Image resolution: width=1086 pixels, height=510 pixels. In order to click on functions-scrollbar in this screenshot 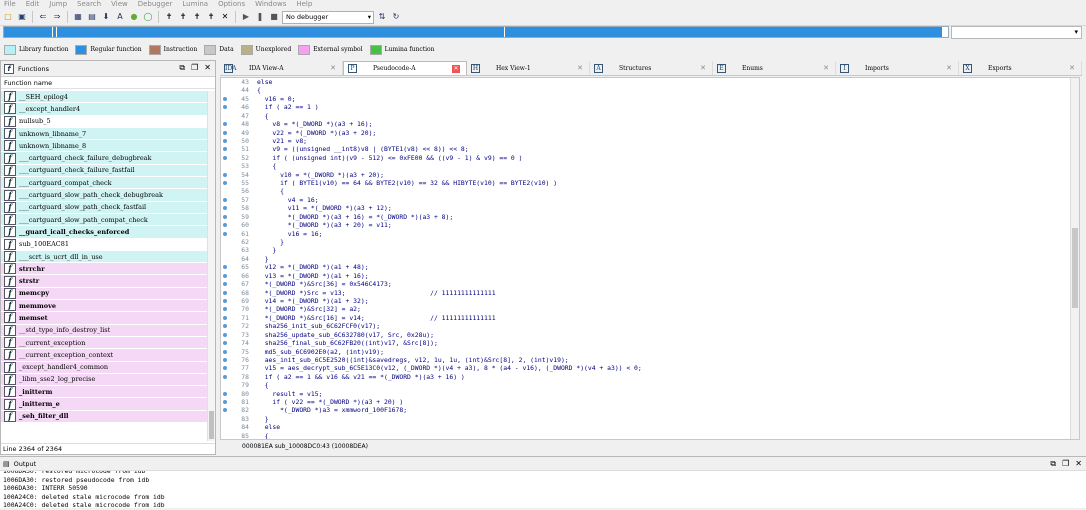, I will do `click(211, 266)`.